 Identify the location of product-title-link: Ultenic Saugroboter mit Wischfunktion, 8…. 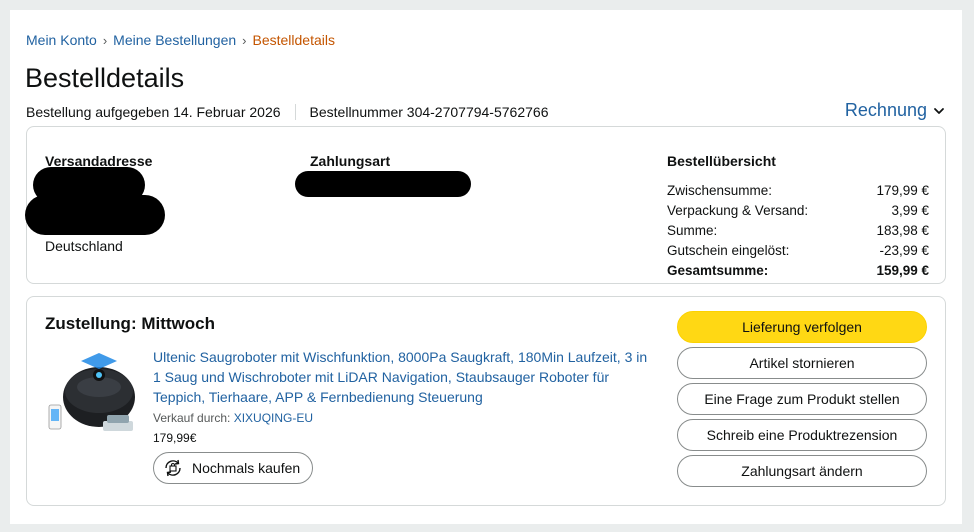
(403, 377).